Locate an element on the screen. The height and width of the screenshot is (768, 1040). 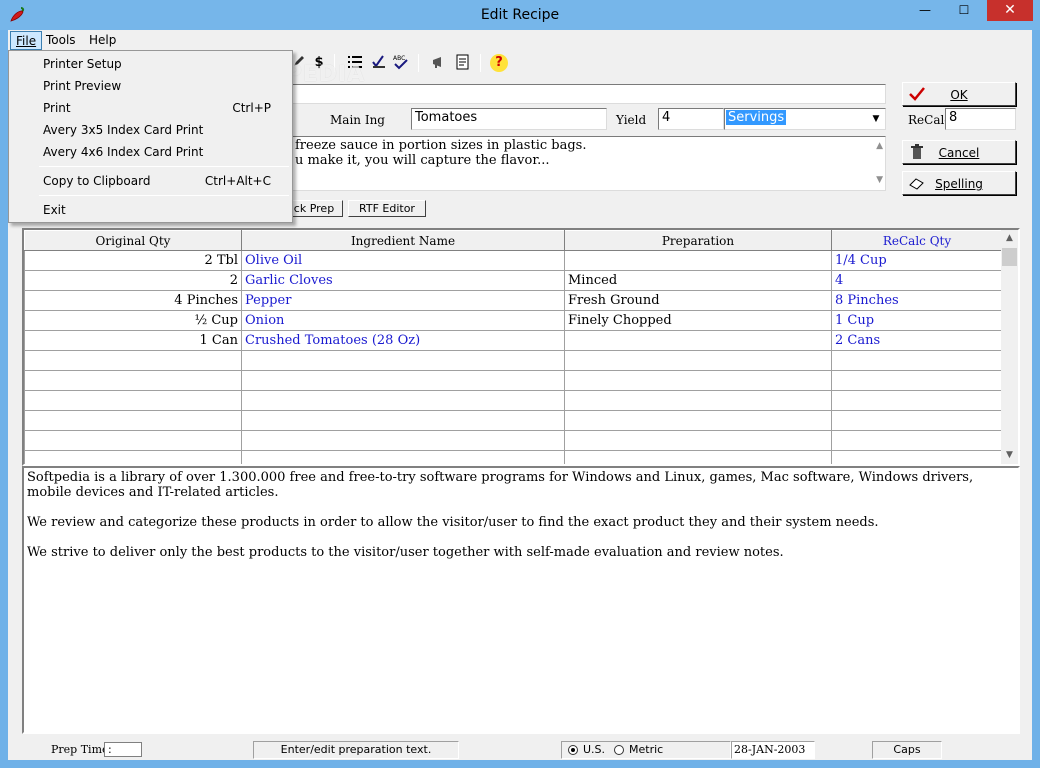
menu-tools: Tools is located at coordinates (61, 40).